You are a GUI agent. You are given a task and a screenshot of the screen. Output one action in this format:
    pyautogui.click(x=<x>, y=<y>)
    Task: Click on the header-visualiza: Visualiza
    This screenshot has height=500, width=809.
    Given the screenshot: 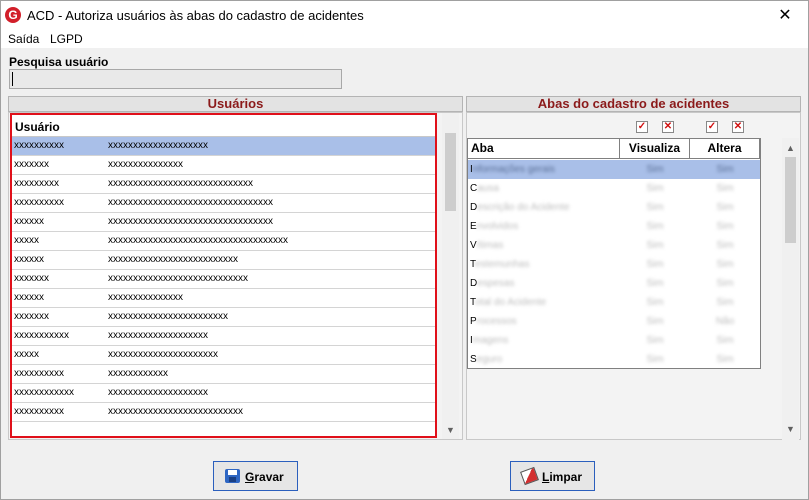 What is the action you would take?
    pyautogui.click(x=655, y=148)
    